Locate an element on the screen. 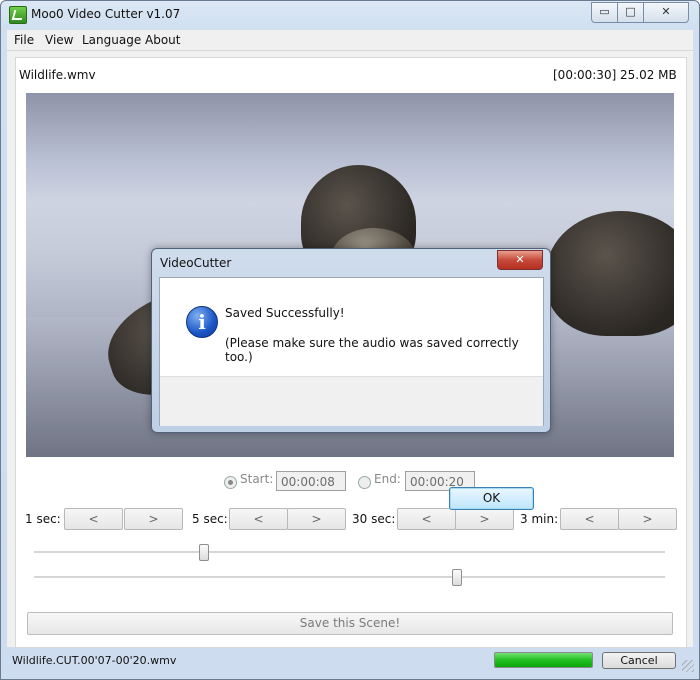  cancel-button: Cancel is located at coordinates (639, 660).